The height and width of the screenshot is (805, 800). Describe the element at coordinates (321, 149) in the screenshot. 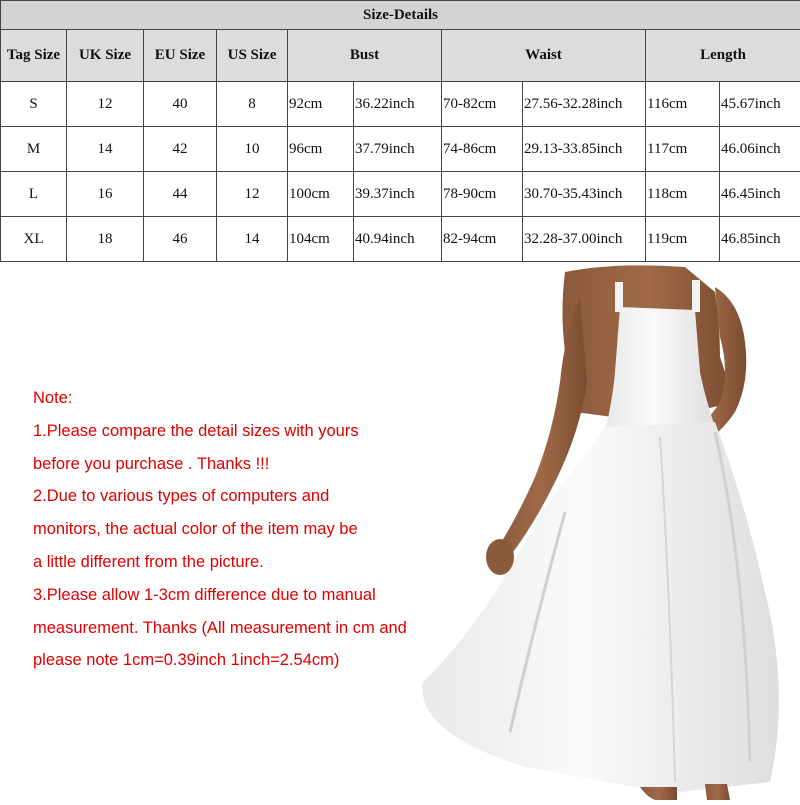

I see `cell-bust-cm: 96cm` at that location.